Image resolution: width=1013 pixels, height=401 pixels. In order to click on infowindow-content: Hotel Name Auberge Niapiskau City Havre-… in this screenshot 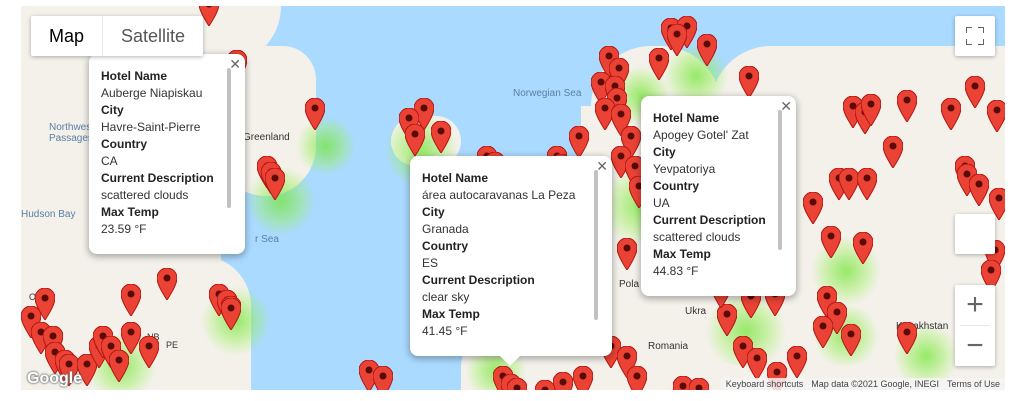, I will do `click(167, 154)`.